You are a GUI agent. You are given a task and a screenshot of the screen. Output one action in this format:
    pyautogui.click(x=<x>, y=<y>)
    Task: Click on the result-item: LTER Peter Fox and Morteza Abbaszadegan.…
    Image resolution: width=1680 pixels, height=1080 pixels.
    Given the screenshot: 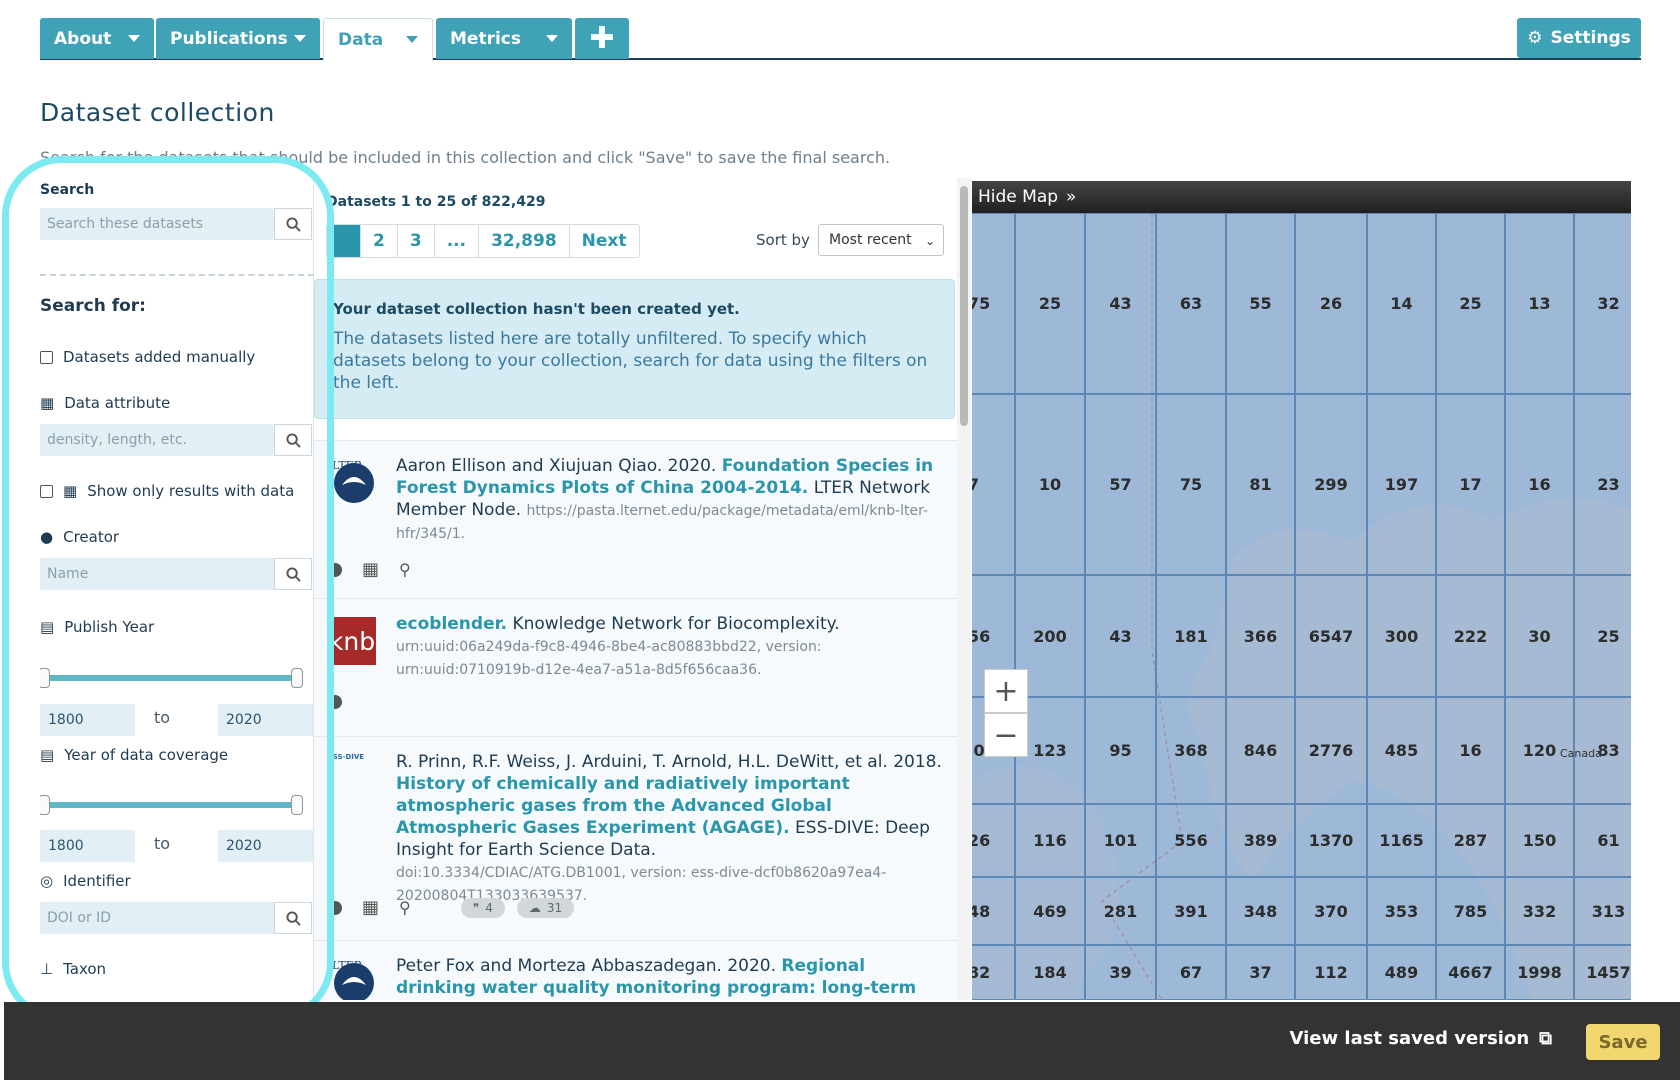 What is the action you would take?
    pyautogui.click(x=635, y=970)
    